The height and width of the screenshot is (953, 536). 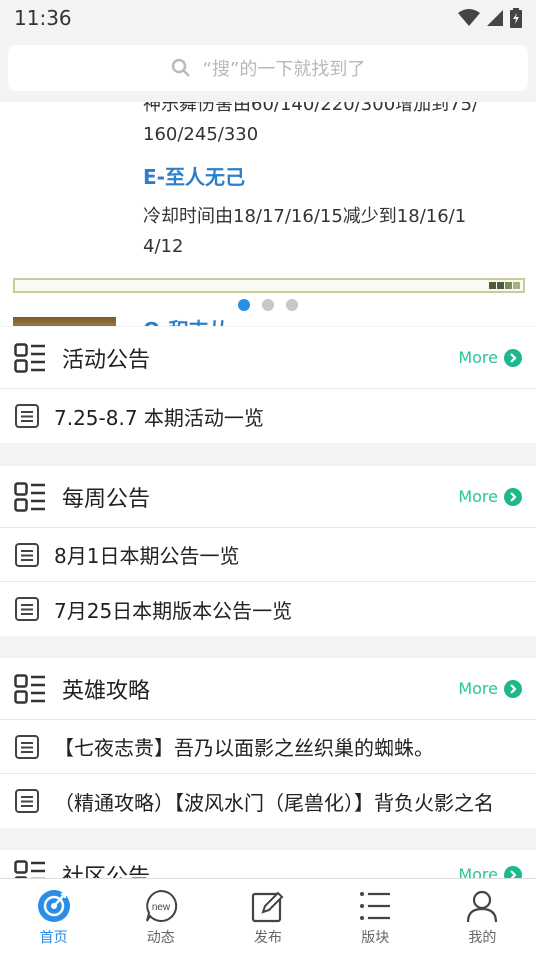 I want to click on list-item-title: （精通攻略）【波风水门（尾兽化）】背负火影之名, so click(x=274, y=802).